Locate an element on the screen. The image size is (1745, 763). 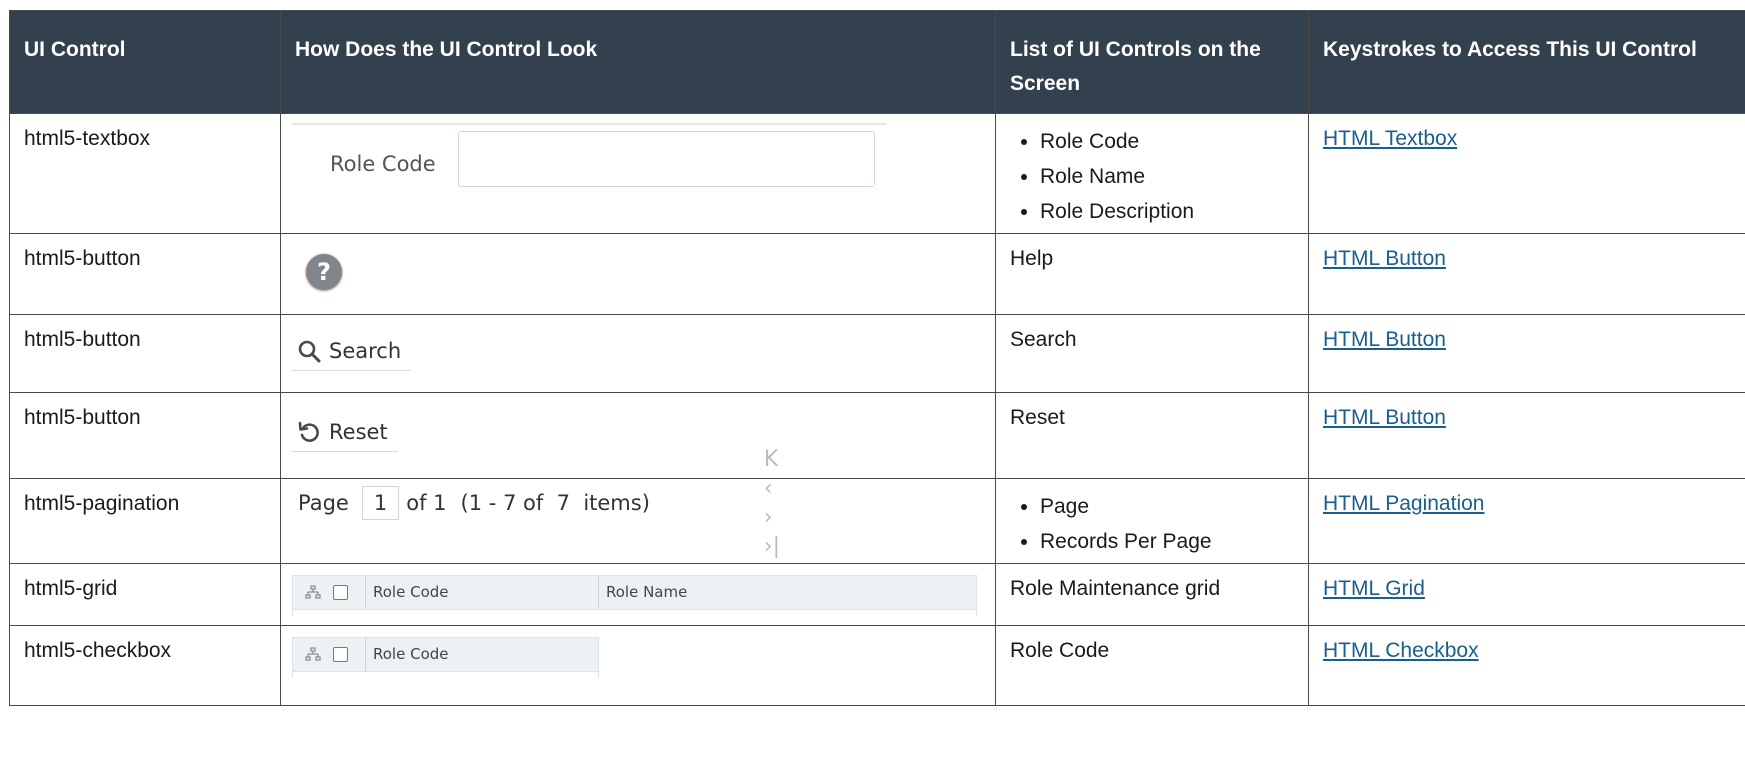
list-cell: Page Records Per Page is located at coordinates (1152, 521).